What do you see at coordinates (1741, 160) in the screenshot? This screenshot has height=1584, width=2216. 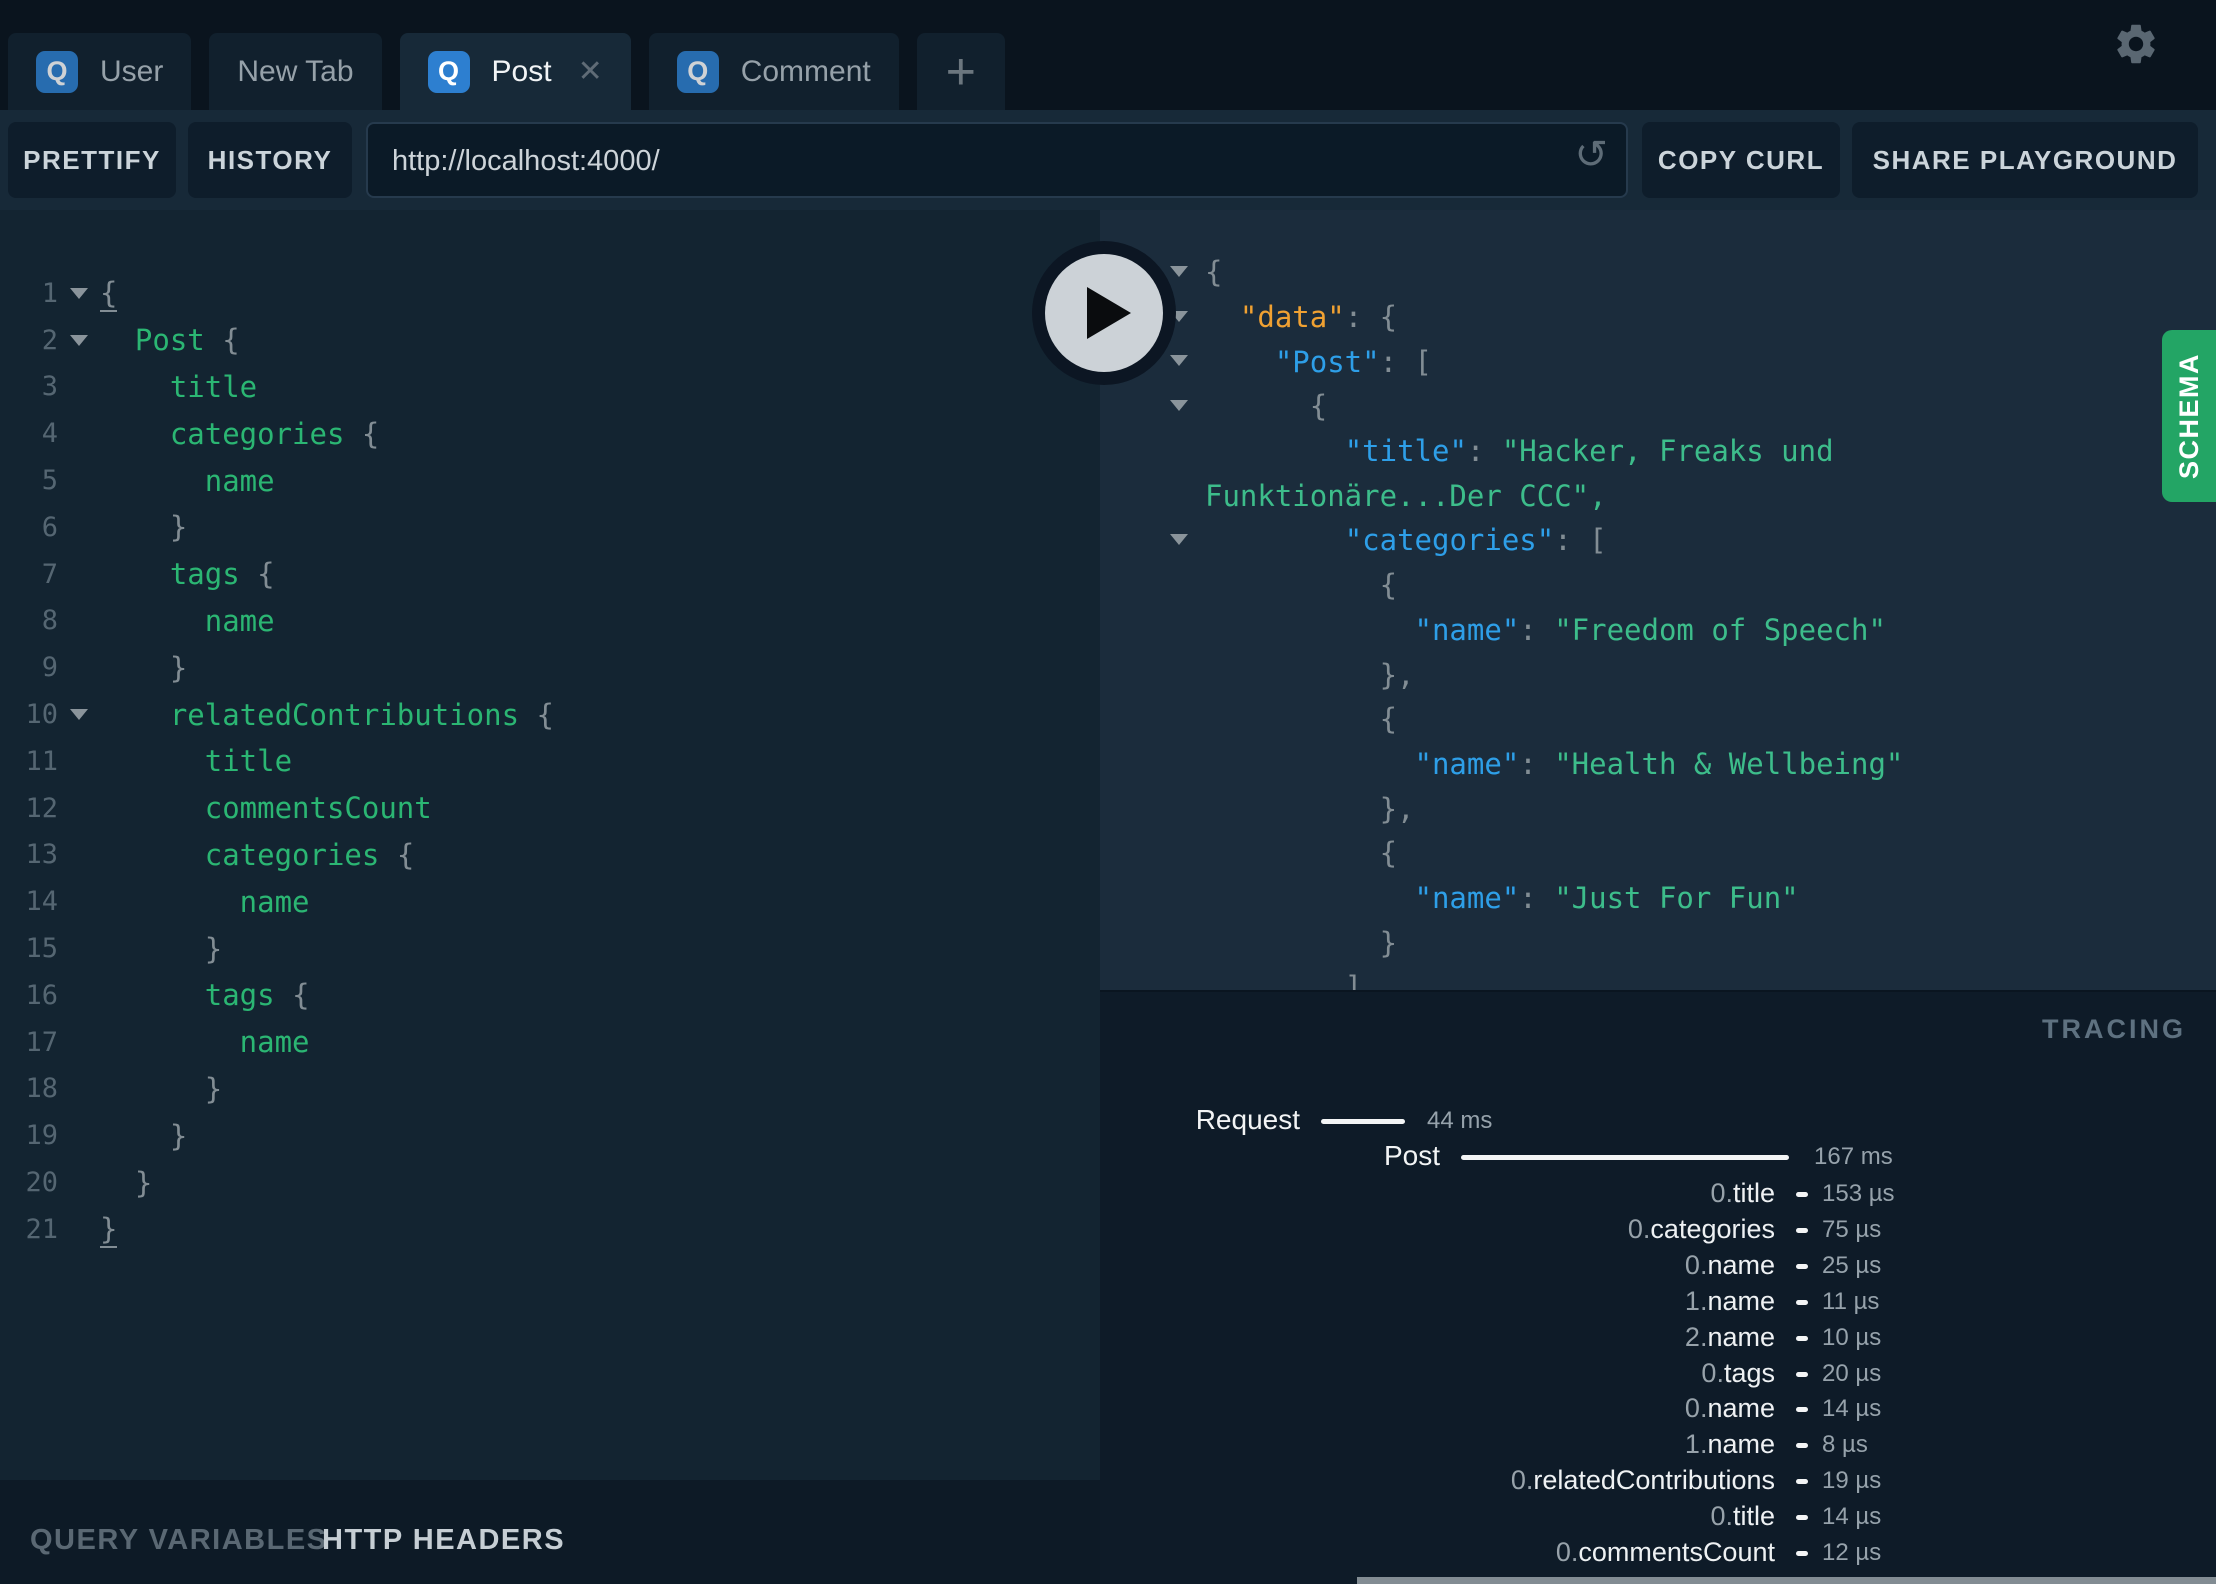 I see `copy-curl-button: COPY CURL` at bounding box center [1741, 160].